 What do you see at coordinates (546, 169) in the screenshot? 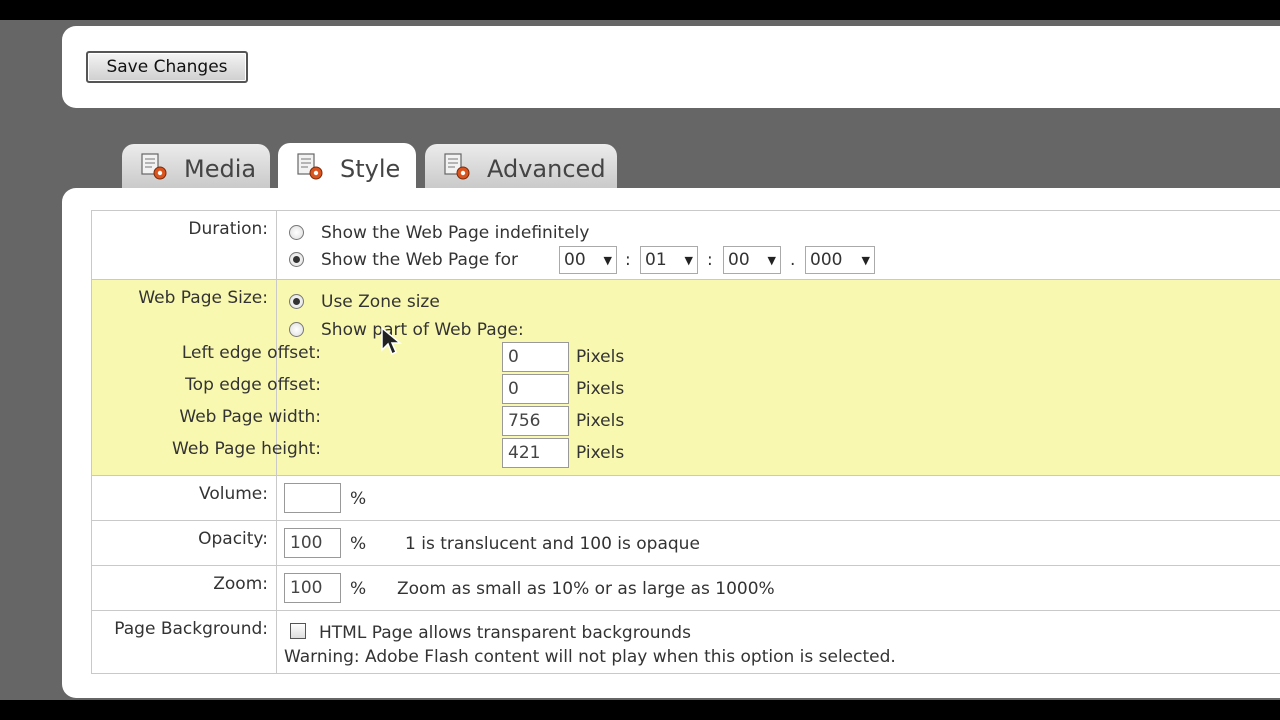
I see `tab-advanced-label: Advanced` at bounding box center [546, 169].